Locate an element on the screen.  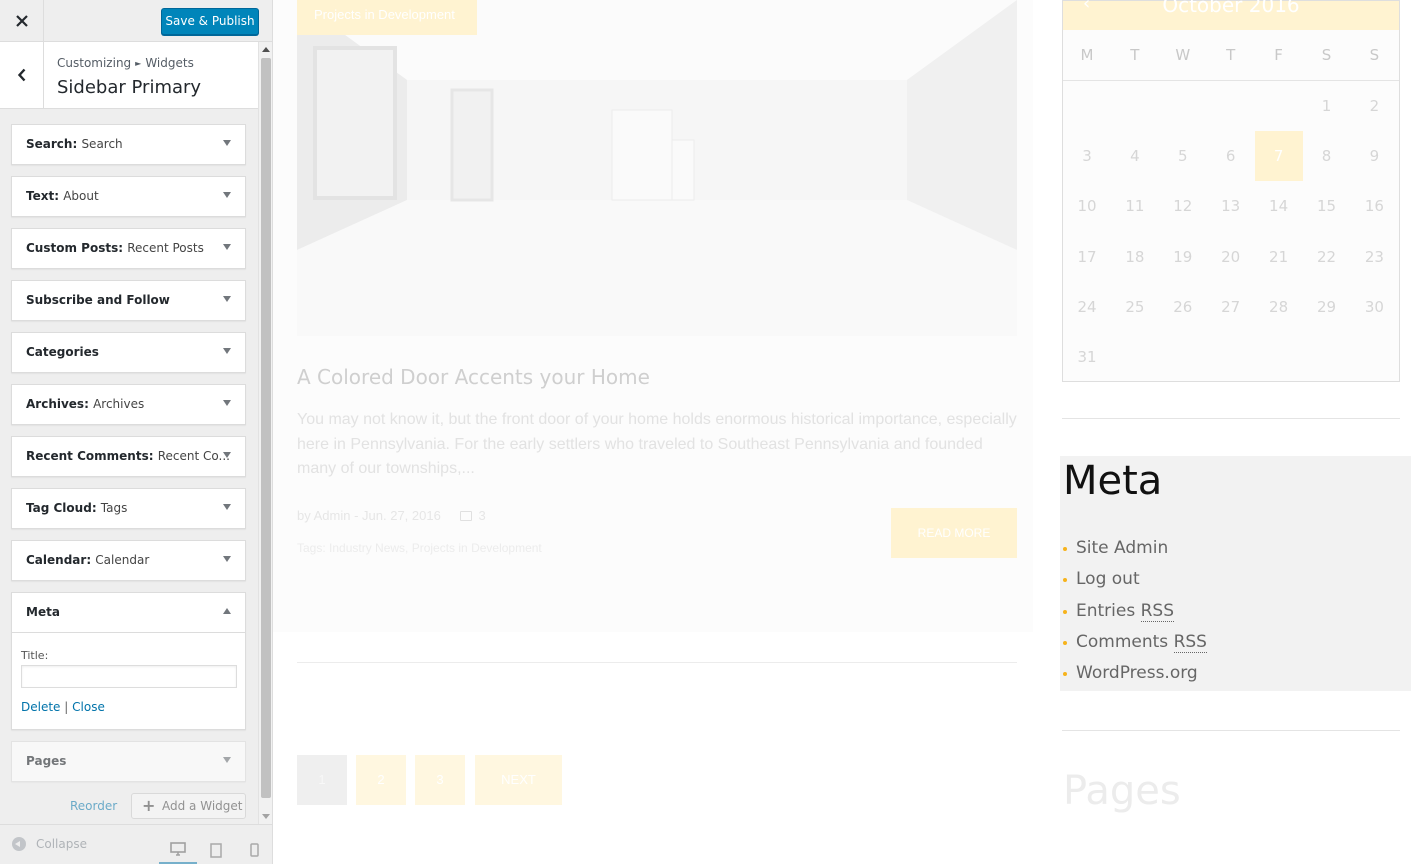
calendar-day: 14 is located at coordinates (1279, 206).